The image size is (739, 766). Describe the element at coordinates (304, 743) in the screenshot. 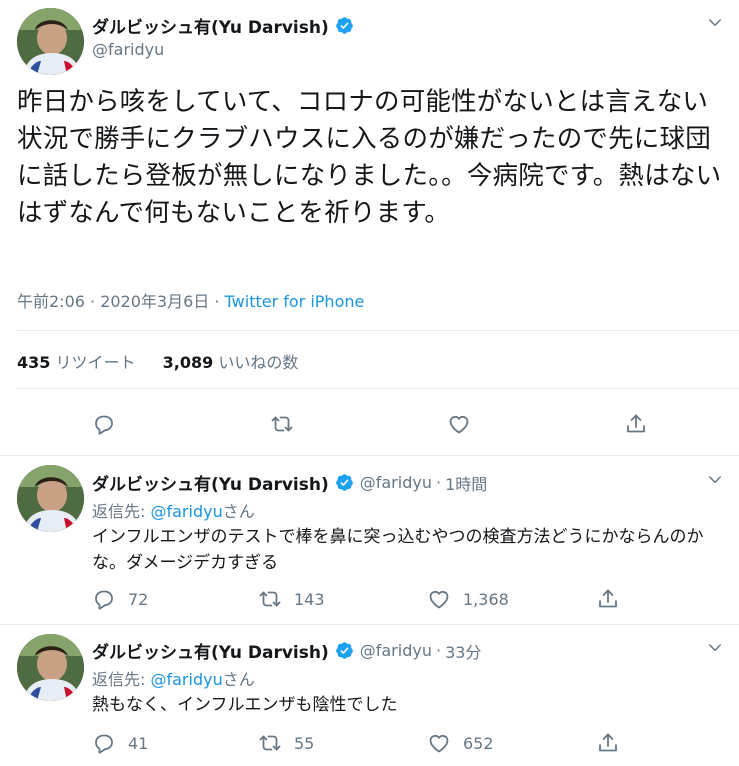

I see `retweet-count: 55` at that location.